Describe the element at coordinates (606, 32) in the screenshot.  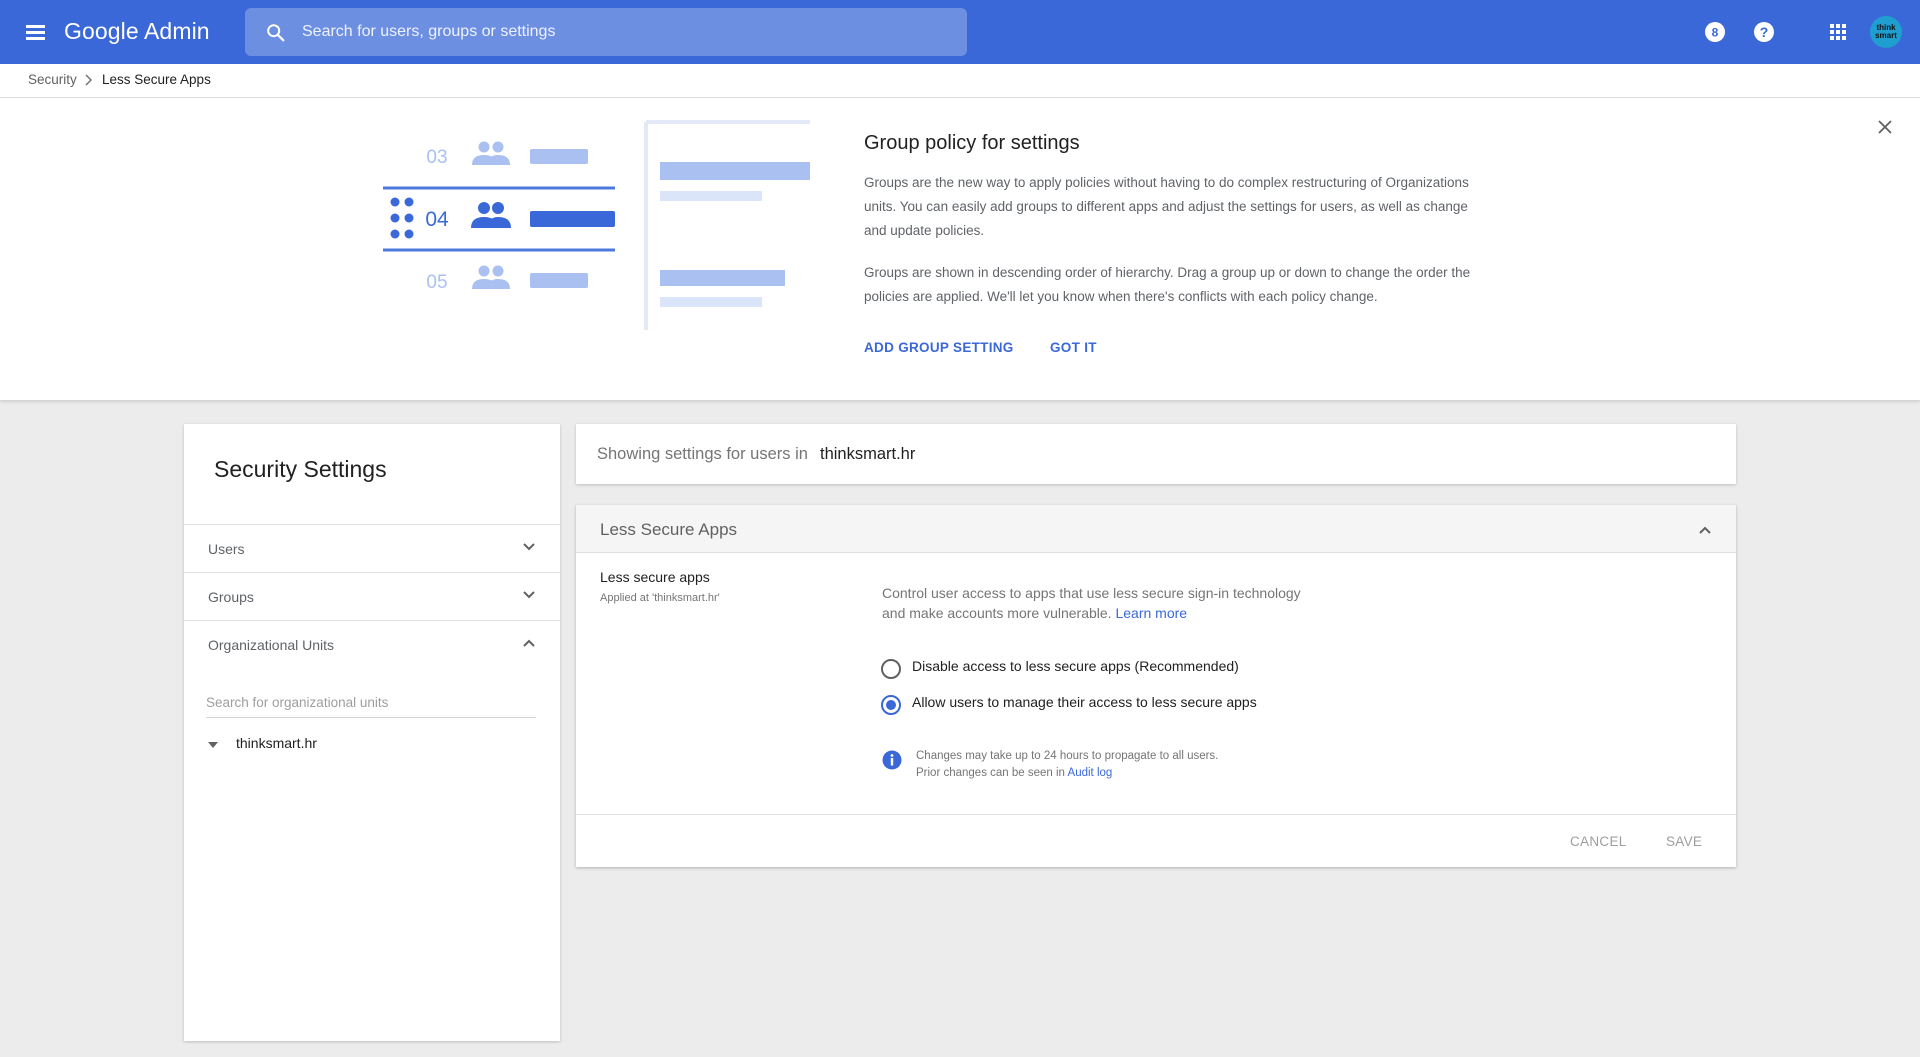
I see `search-input: Search for users, groups or settings` at that location.